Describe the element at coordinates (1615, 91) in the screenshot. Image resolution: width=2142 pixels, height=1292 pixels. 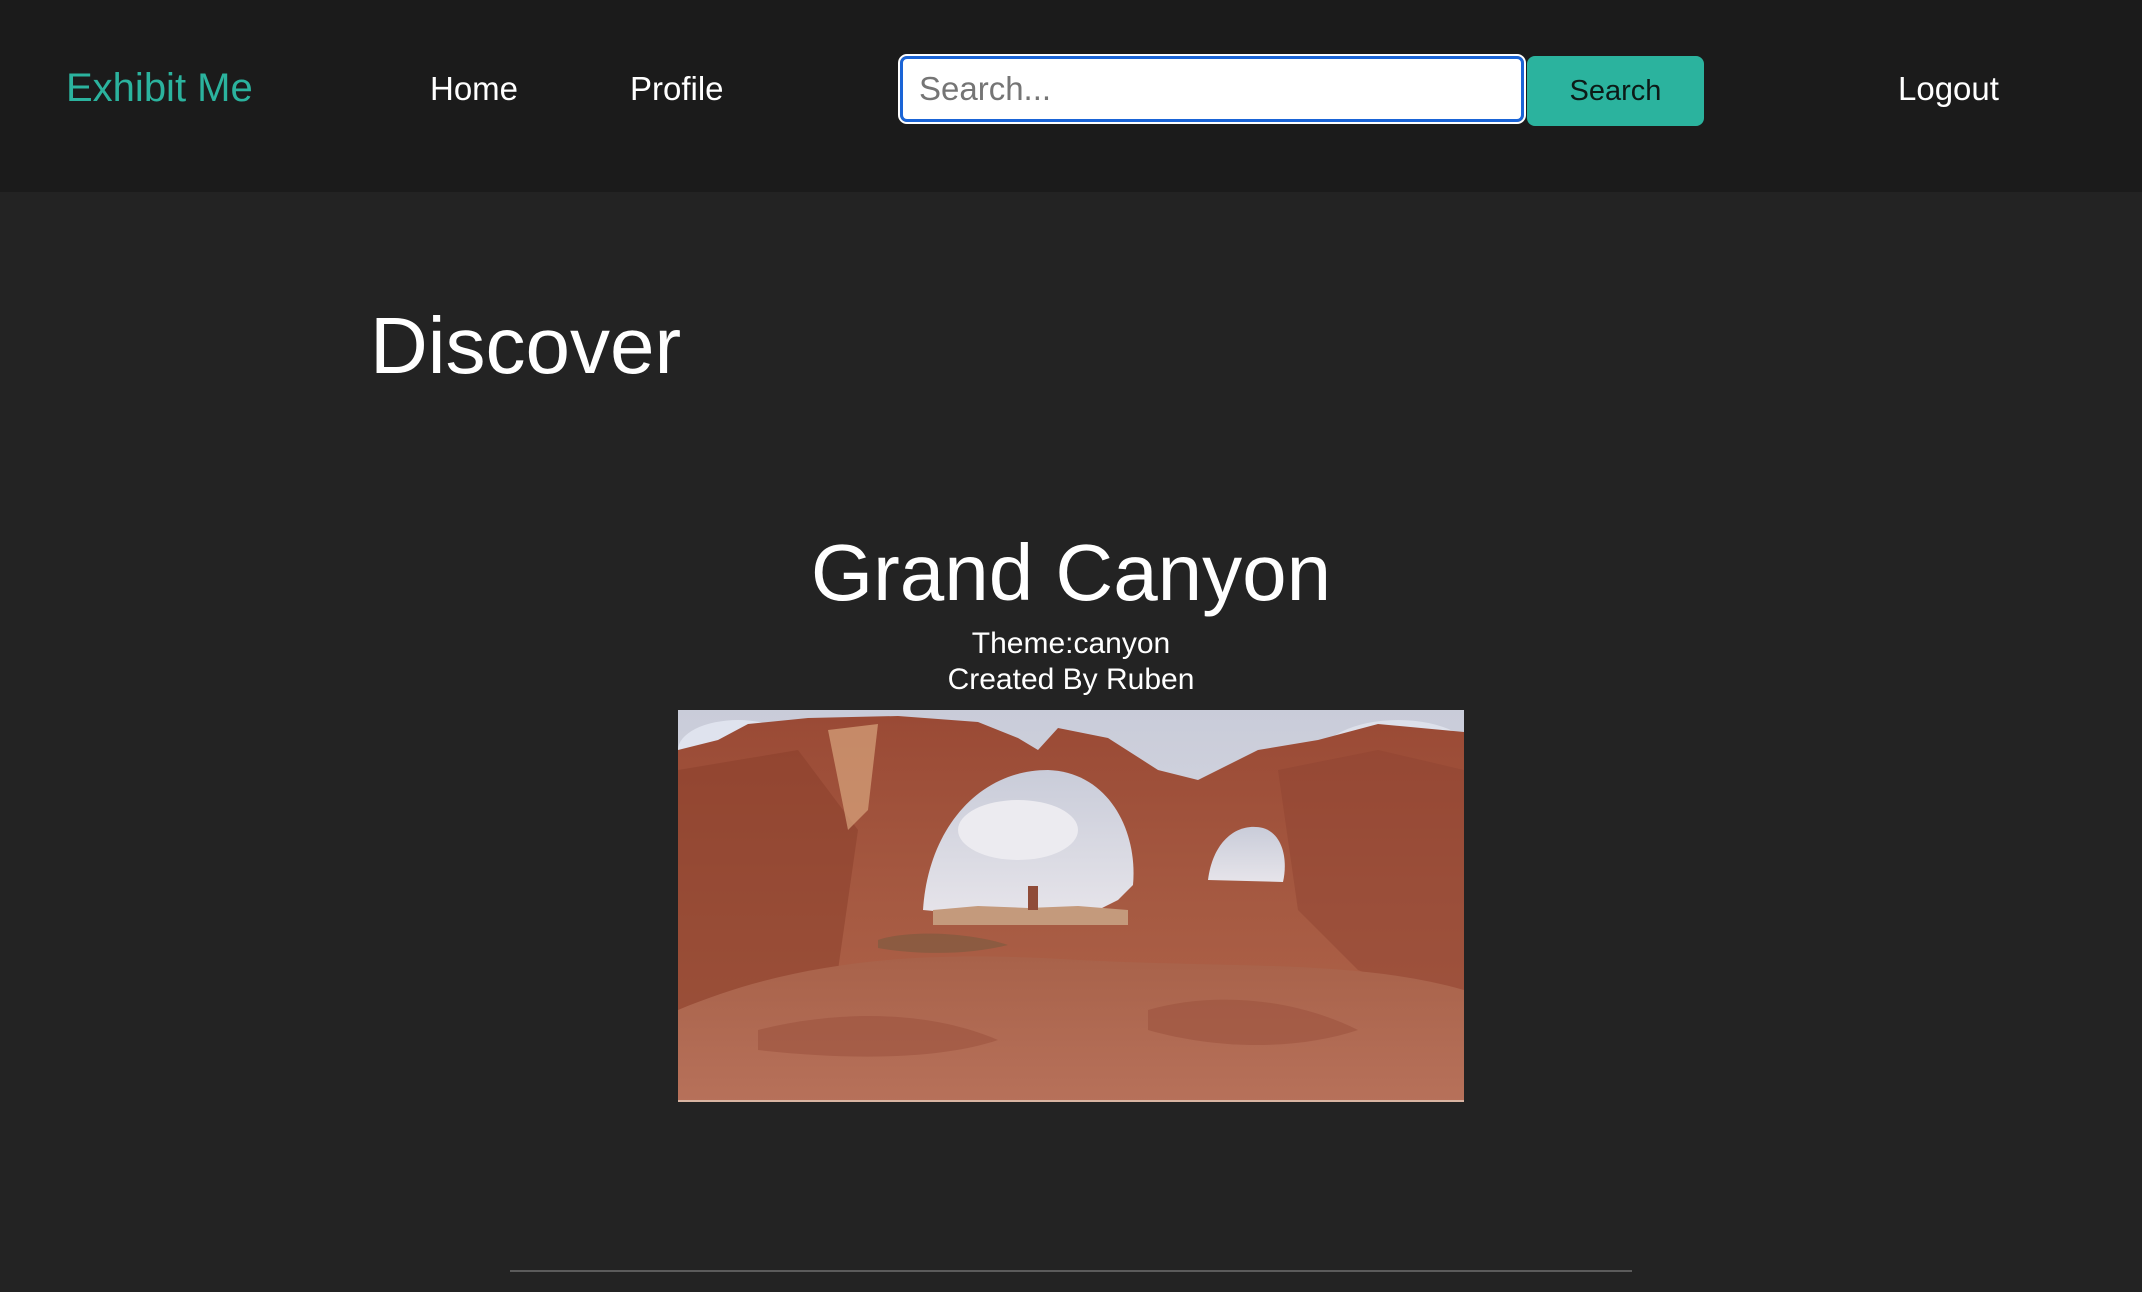
I see `search-button: Search` at that location.